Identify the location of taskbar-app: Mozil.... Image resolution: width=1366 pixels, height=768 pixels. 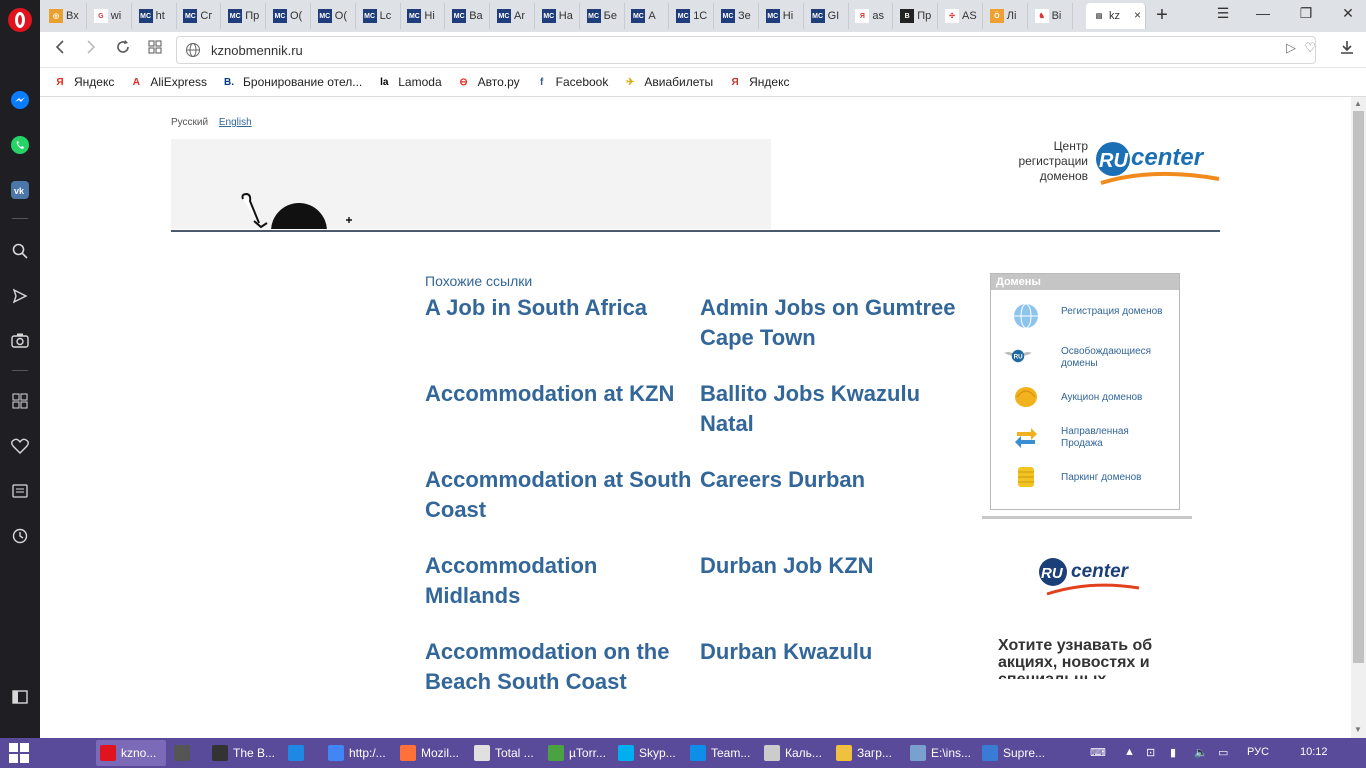
(431, 753).